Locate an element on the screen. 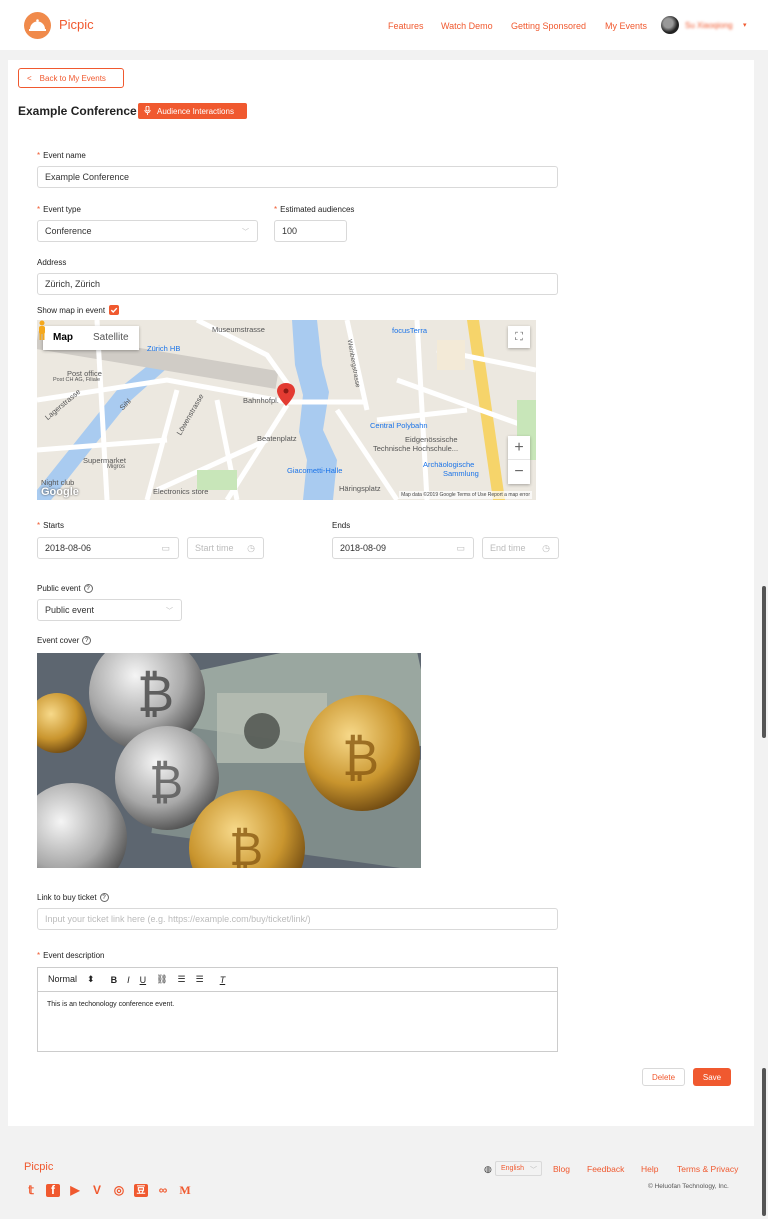  medium-icon: M is located at coordinates (185, 1190).